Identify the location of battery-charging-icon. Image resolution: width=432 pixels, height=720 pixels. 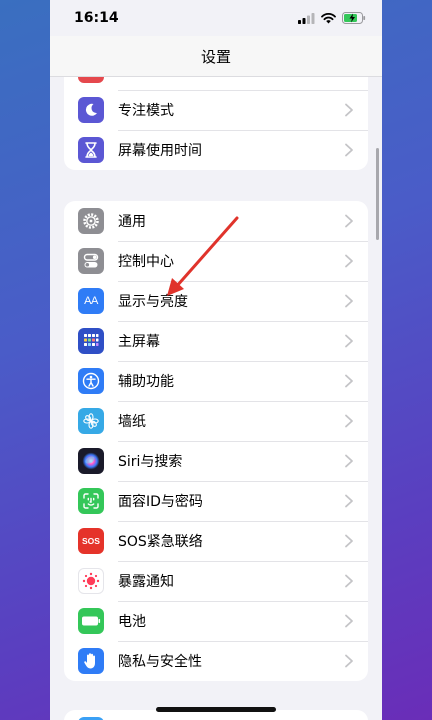
(354, 18).